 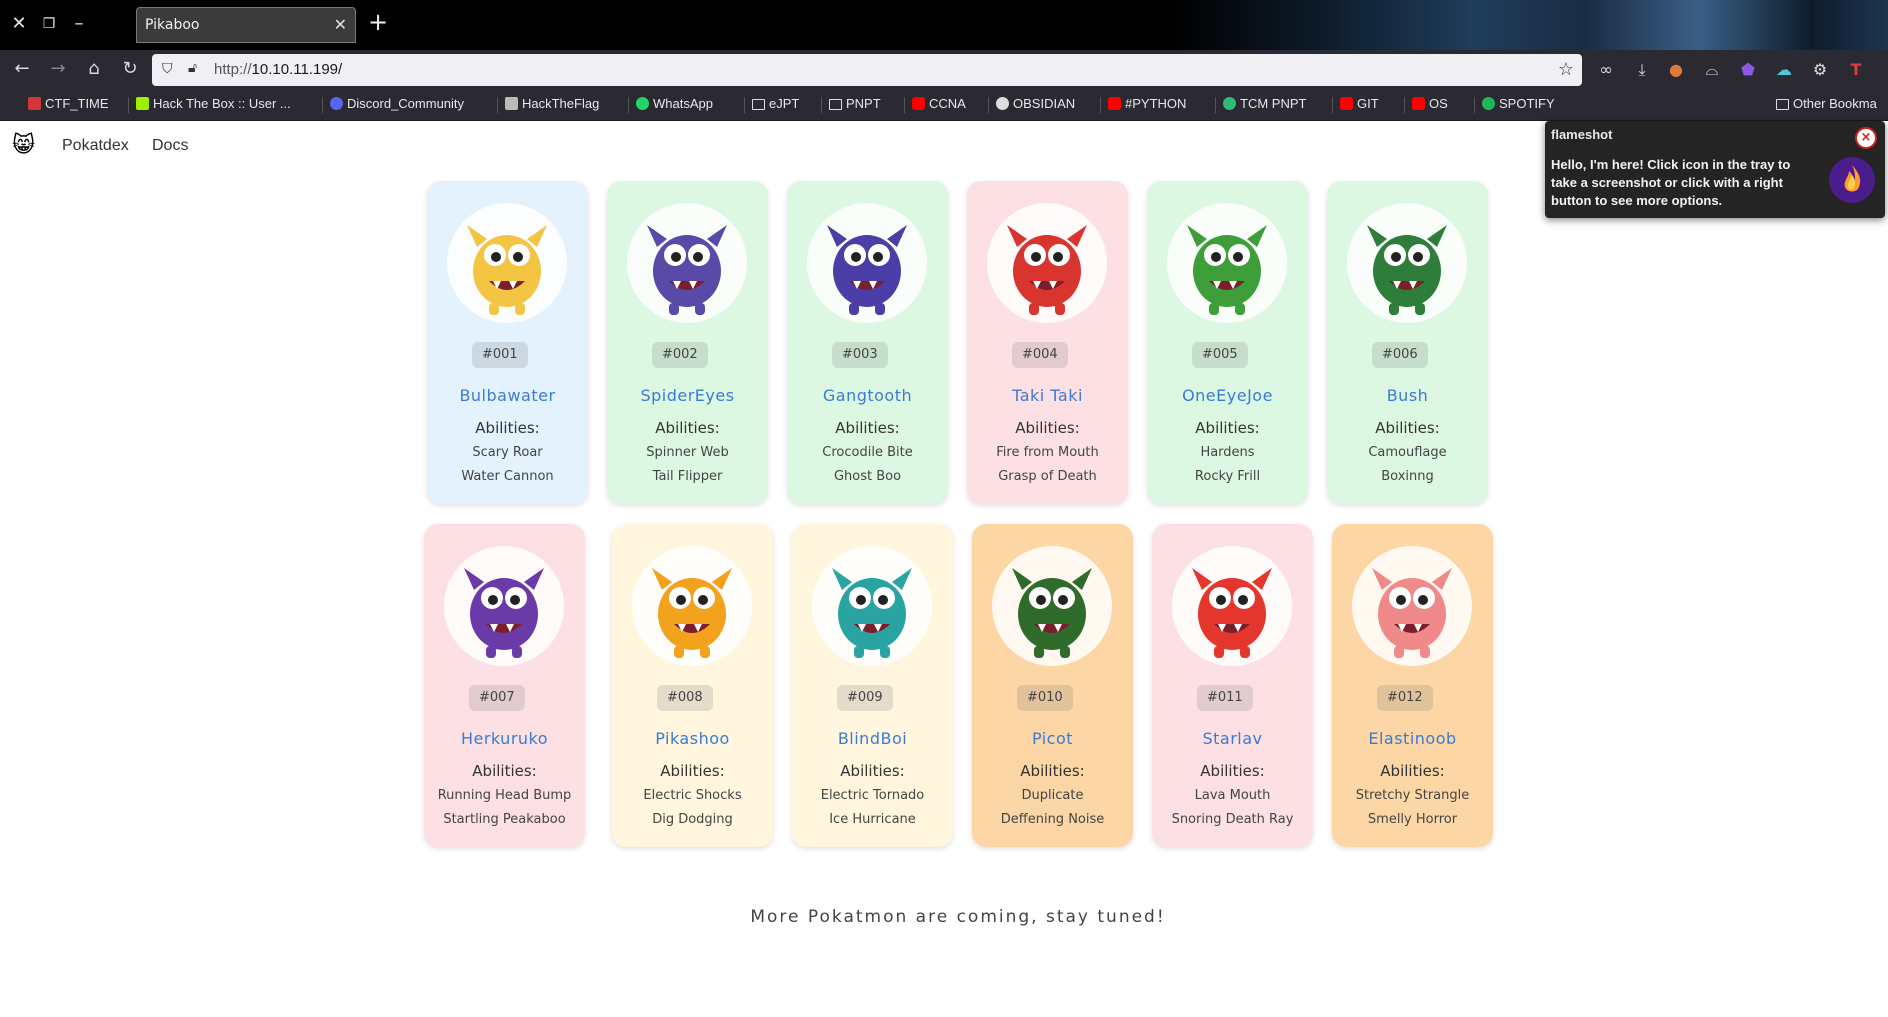 What do you see at coordinates (1045, 698) in the screenshot?
I see `monster-number: #010` at bounding box center [1045, 698].